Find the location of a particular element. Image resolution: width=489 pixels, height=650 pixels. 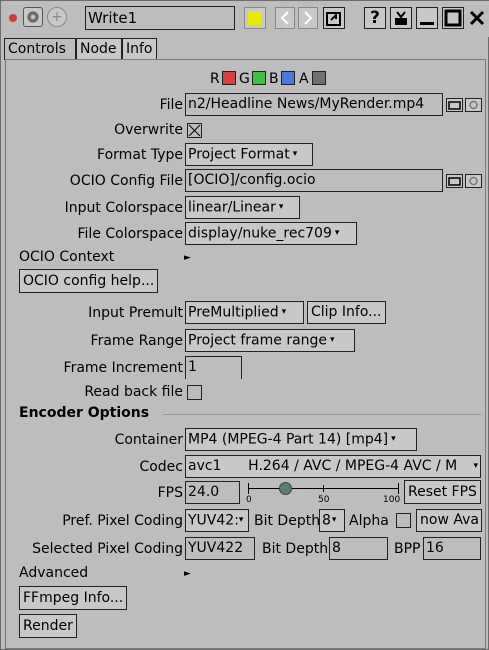

channel-a-label: A is located at coordinates (304, 79).